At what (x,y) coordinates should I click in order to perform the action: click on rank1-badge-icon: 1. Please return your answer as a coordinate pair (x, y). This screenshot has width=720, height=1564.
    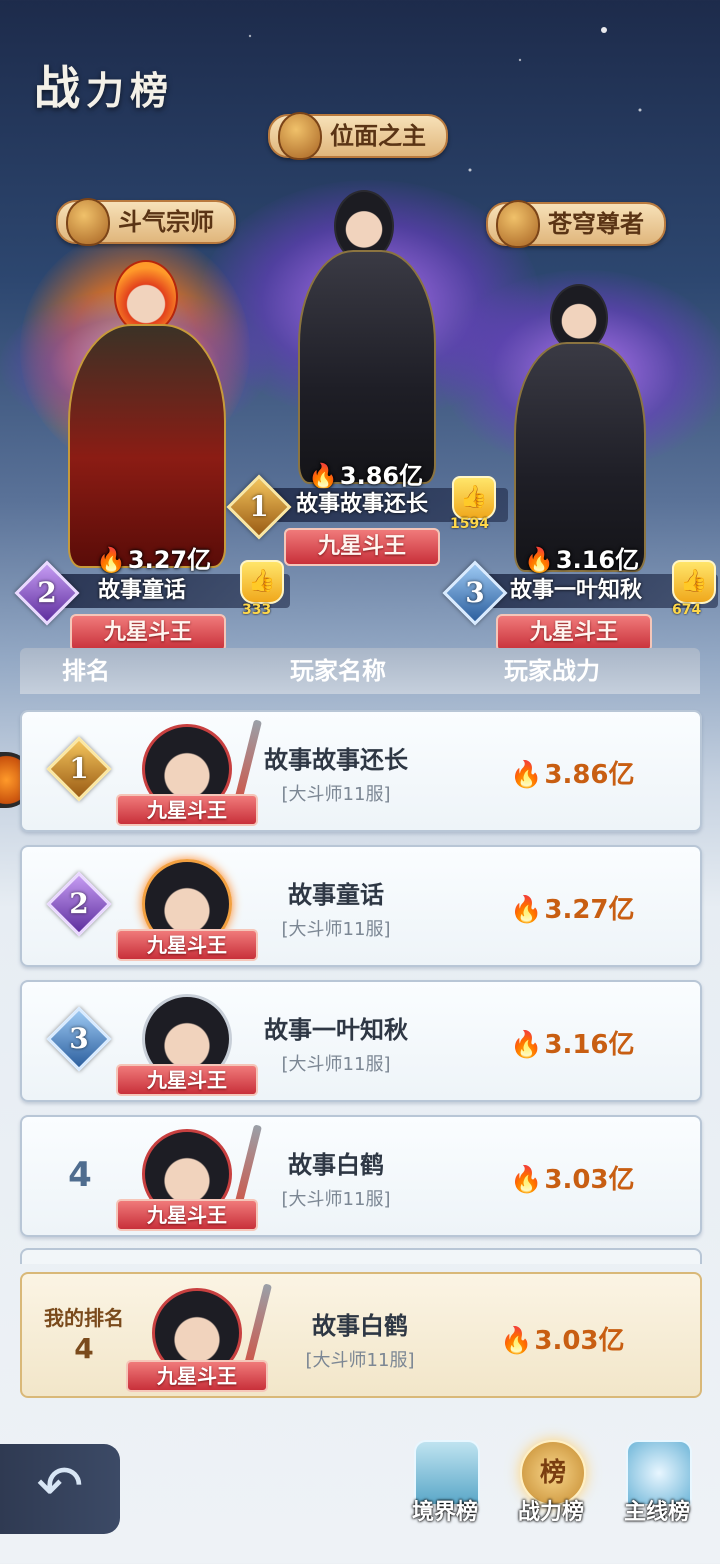
    Looking at the image, I should click on (259, 507).